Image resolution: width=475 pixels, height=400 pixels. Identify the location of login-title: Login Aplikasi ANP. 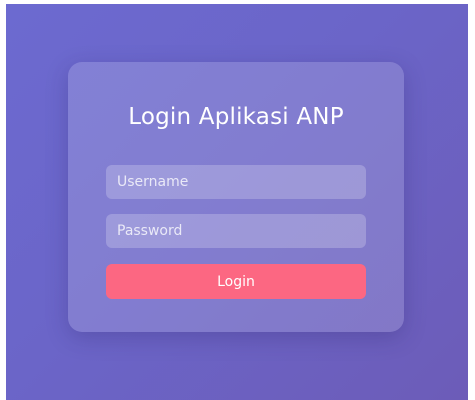
(236, 117).